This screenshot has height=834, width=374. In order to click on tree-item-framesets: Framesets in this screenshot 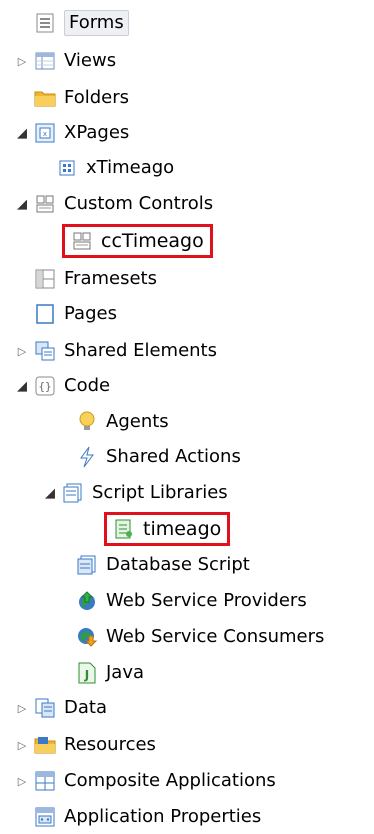, I will do `click(85, 279)`.